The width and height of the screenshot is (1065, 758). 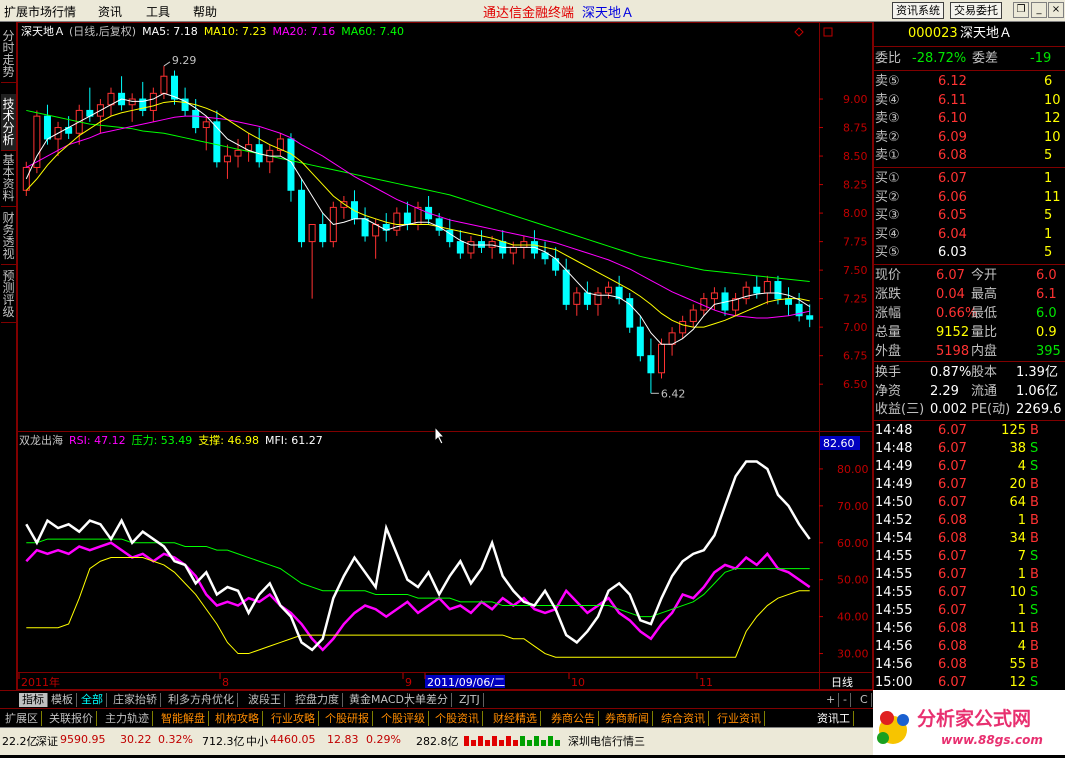 What do you see at coordinates (969, 179) in the screenshot?
I see `bid-row: 买① 6.07 1` at bounding box center [969, 179].